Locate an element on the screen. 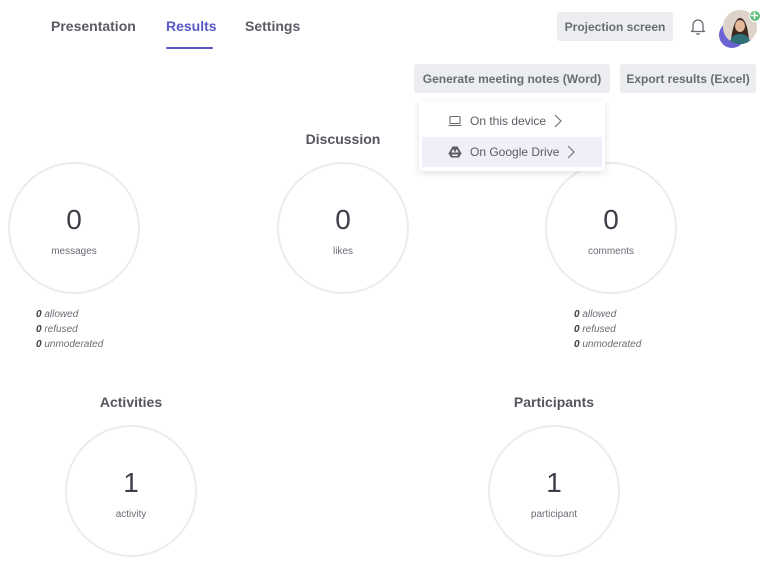  activities-label: activity is located at coordinates (131, 514).